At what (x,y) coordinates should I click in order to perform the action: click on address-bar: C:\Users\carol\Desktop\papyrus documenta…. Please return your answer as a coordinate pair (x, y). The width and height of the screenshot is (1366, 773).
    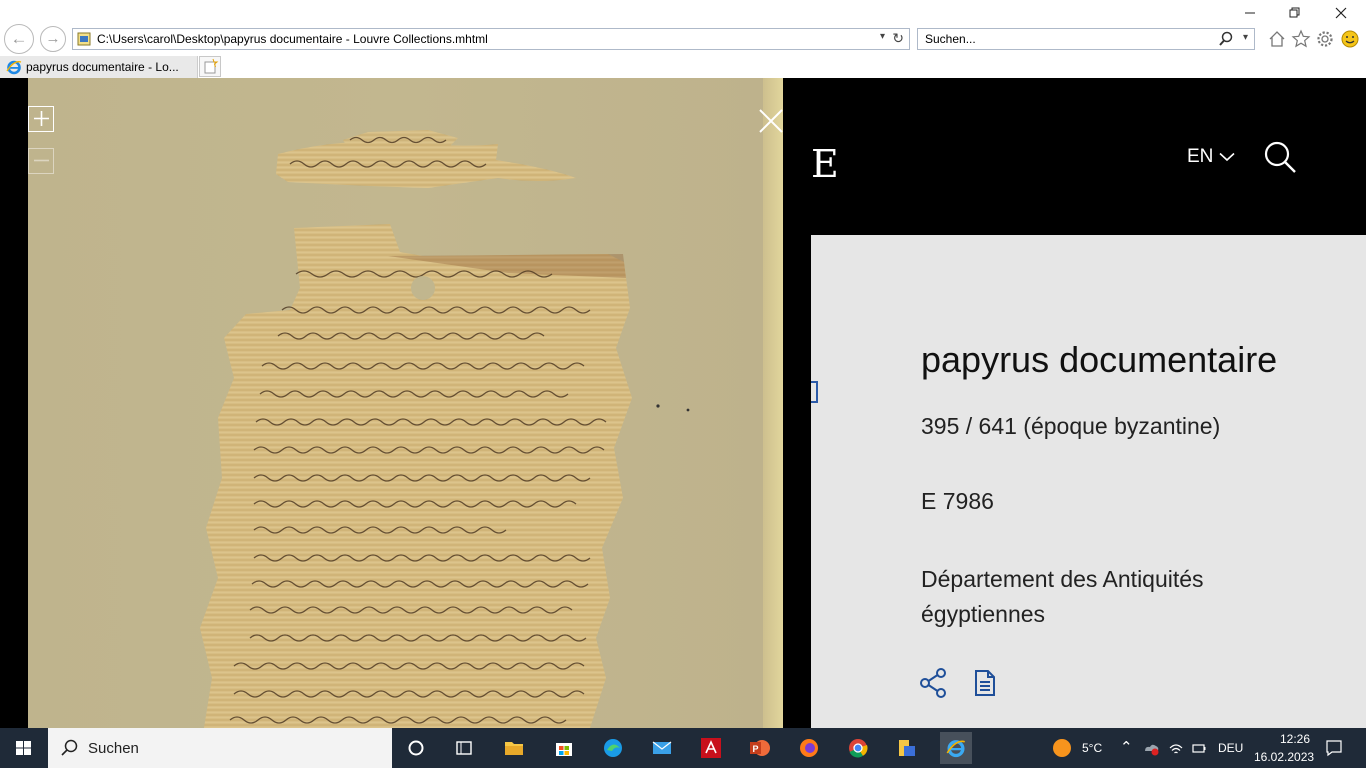
    Looking at the image, I should click on (491, 39).